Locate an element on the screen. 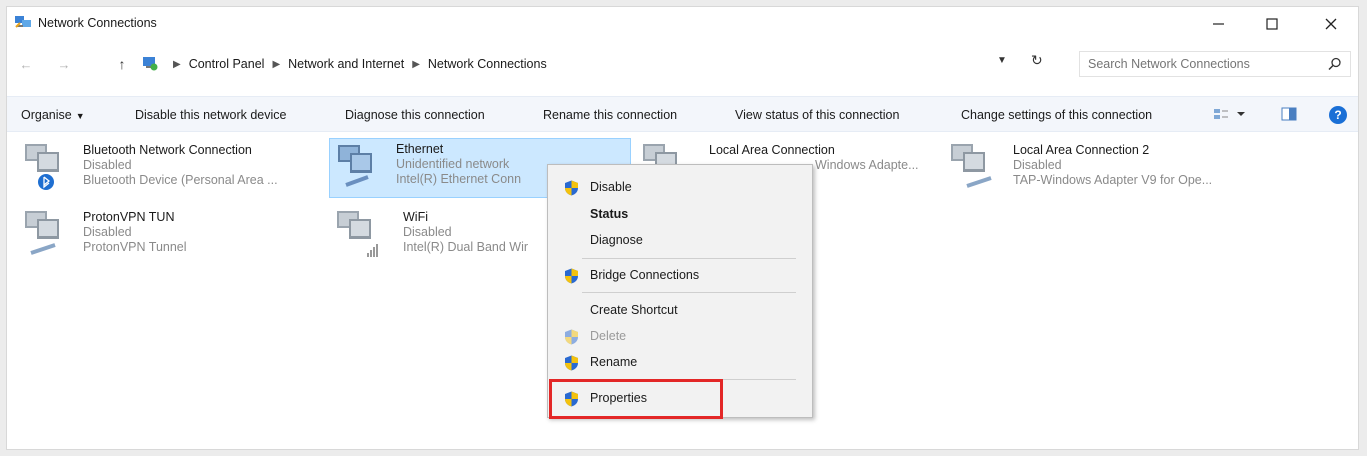 The image size is (1367, 456). maximize-button is located at coordinates (1272, 24).